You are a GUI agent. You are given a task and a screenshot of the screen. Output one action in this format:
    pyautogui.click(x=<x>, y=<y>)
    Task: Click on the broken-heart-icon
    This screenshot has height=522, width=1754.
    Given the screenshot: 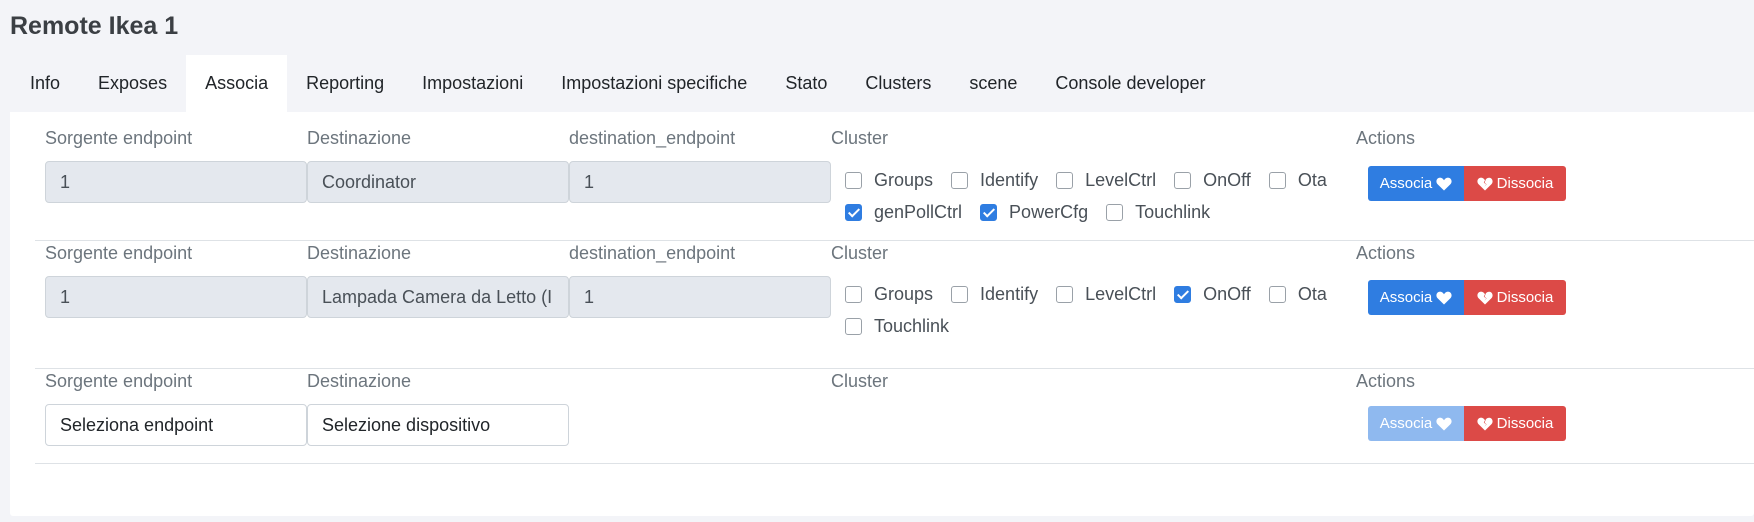 What is the action you would take?
    pyautogui.click(x=1485, y=423)
    